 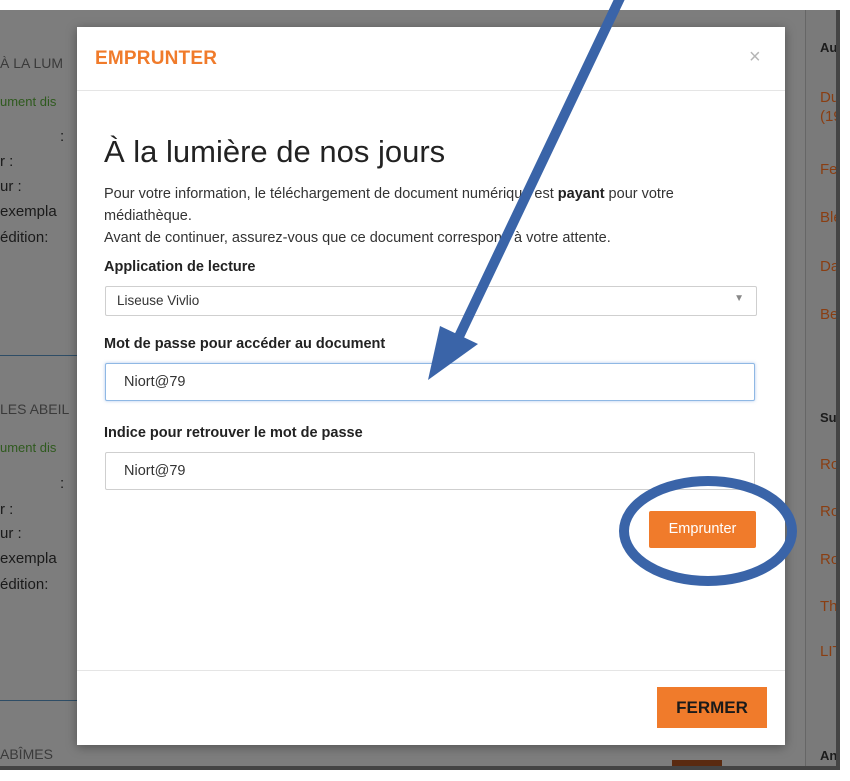 What do you see at coordinates (739, 298) in the screenshot?
I see `chevron-down-icon: ▼` at bounding box center [739, 298].